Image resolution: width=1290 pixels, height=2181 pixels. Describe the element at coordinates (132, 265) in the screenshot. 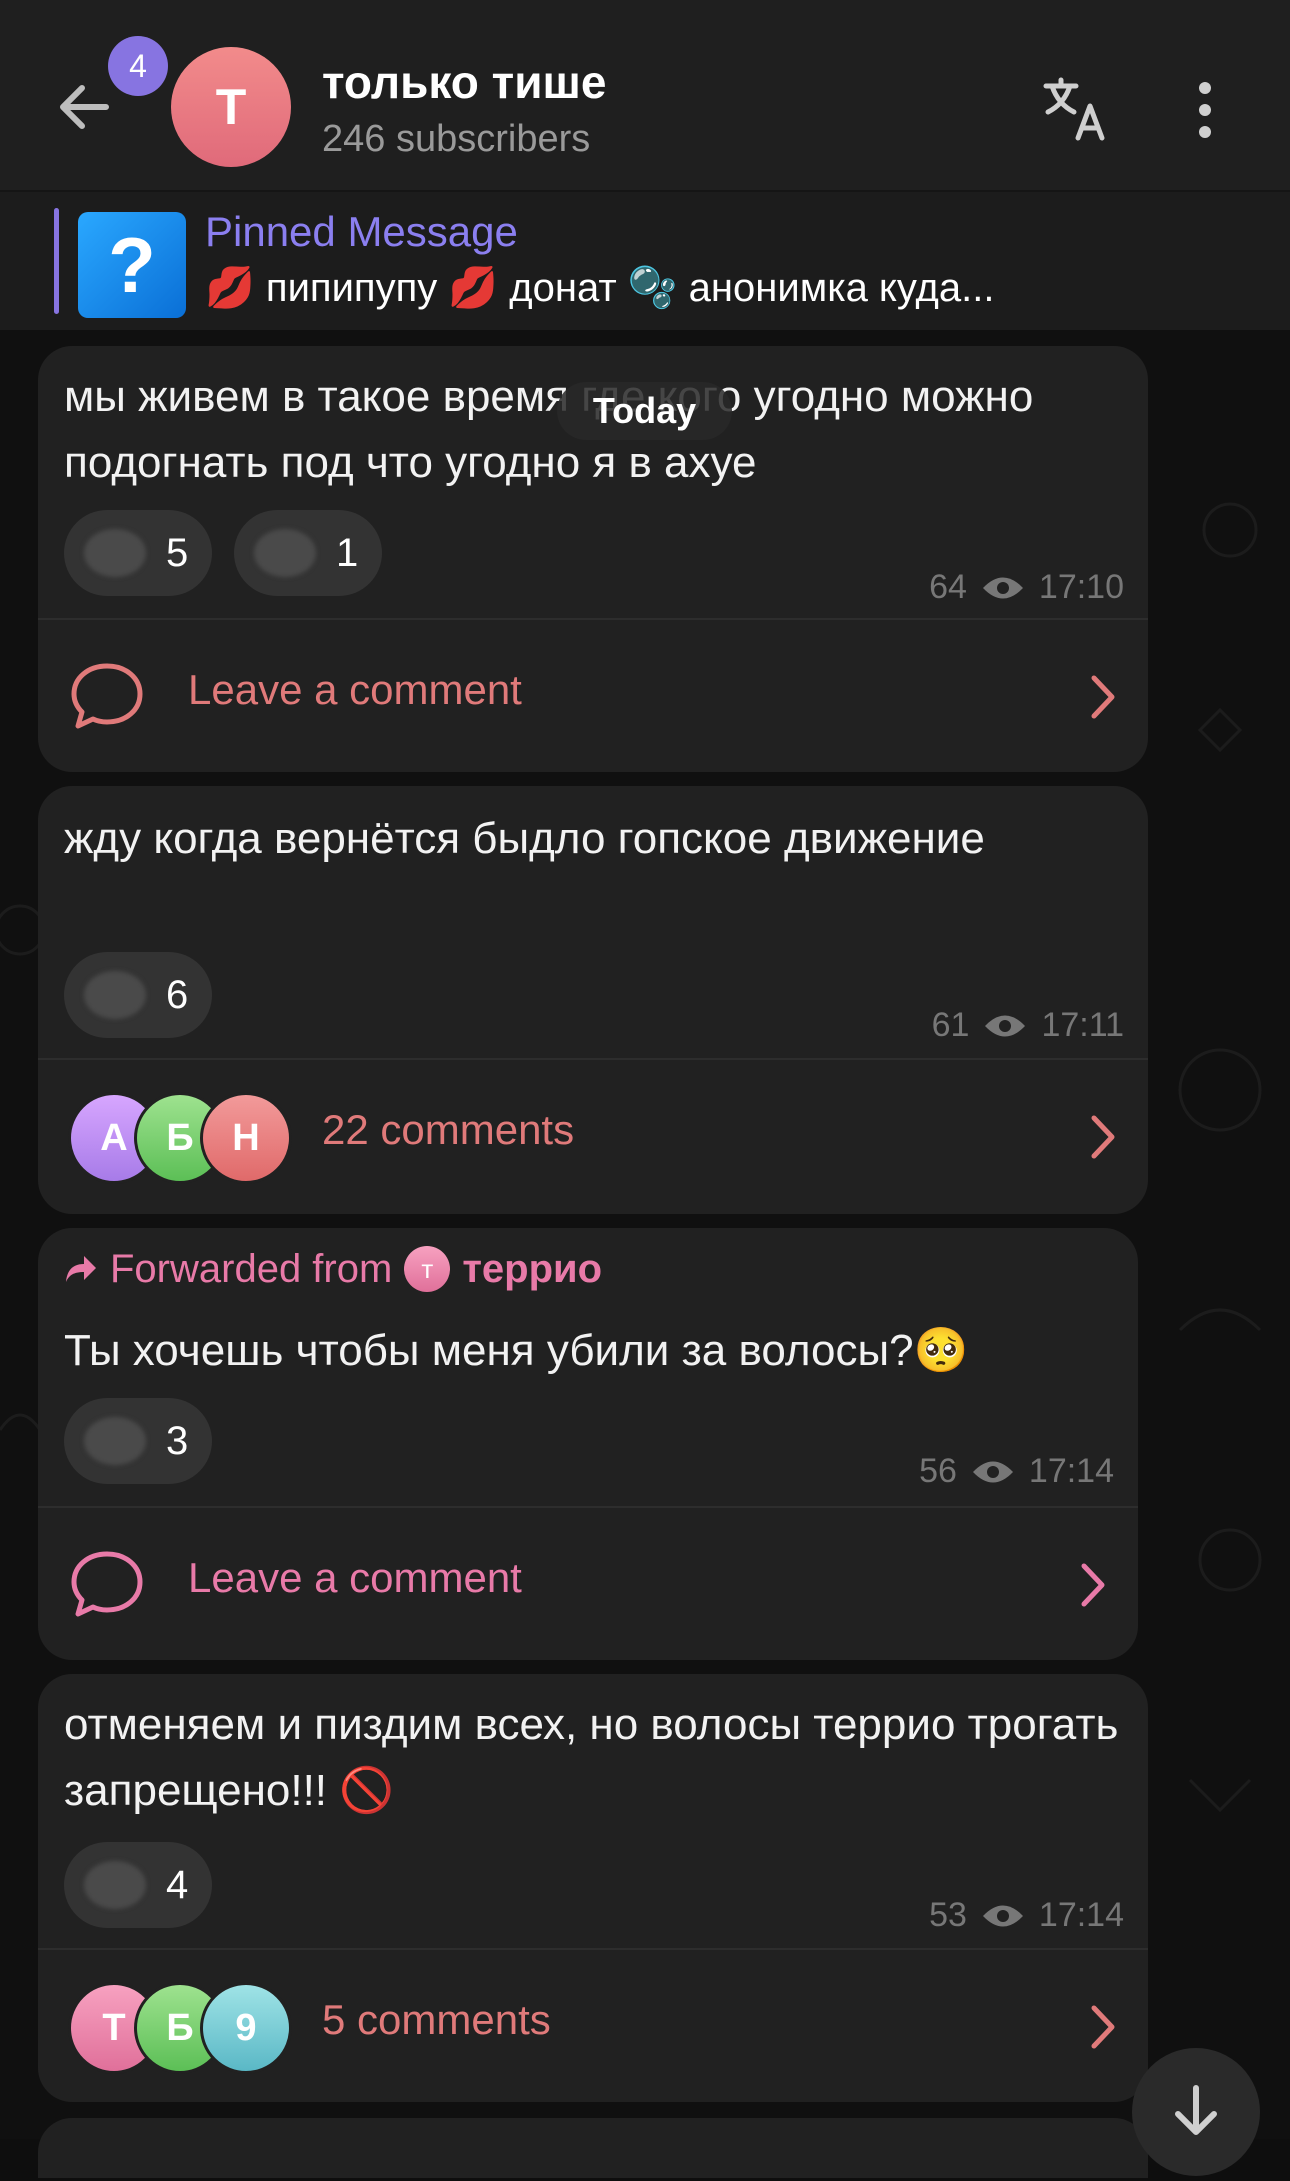

I see `pinned-thumbnail: ?` at that location.